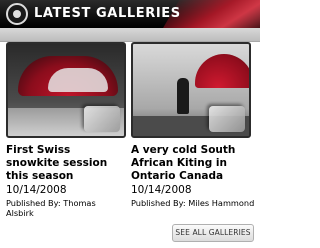  Describe the element at coordinates (107, 13) in the screenshot. I see `widget-title: LATEST GALLERIES` at that location.